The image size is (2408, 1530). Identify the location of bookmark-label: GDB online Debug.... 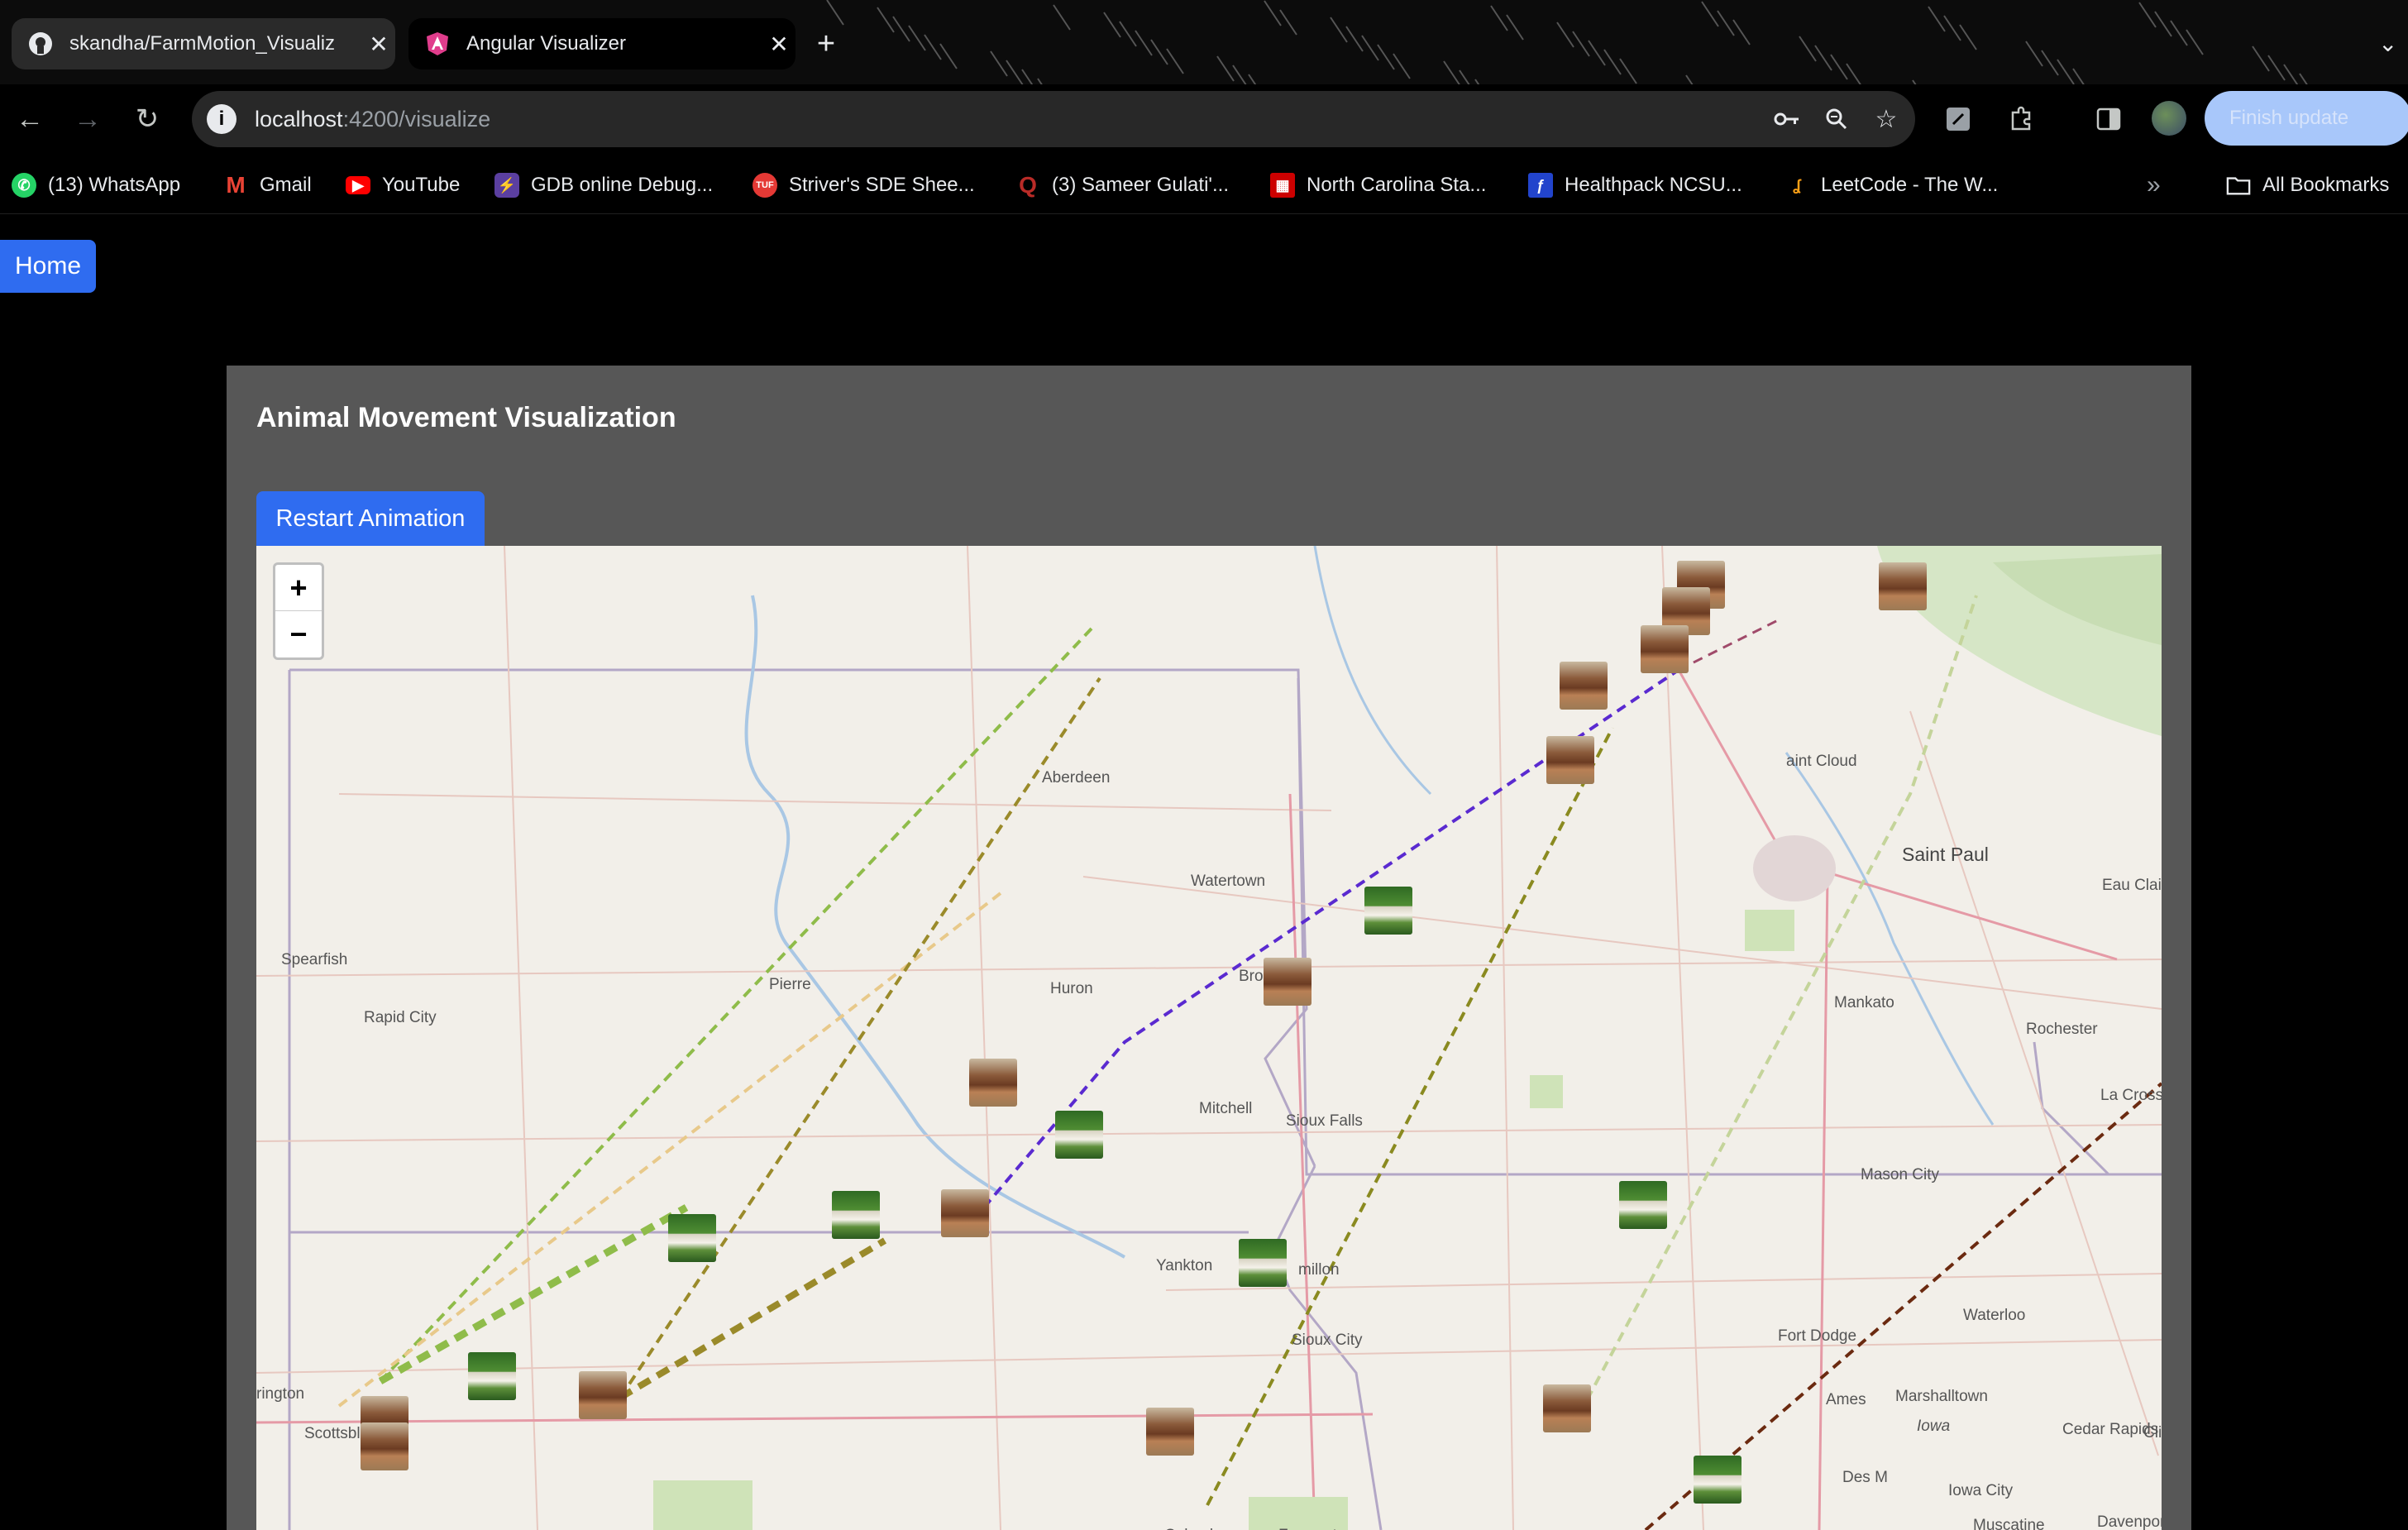
(622, 185).